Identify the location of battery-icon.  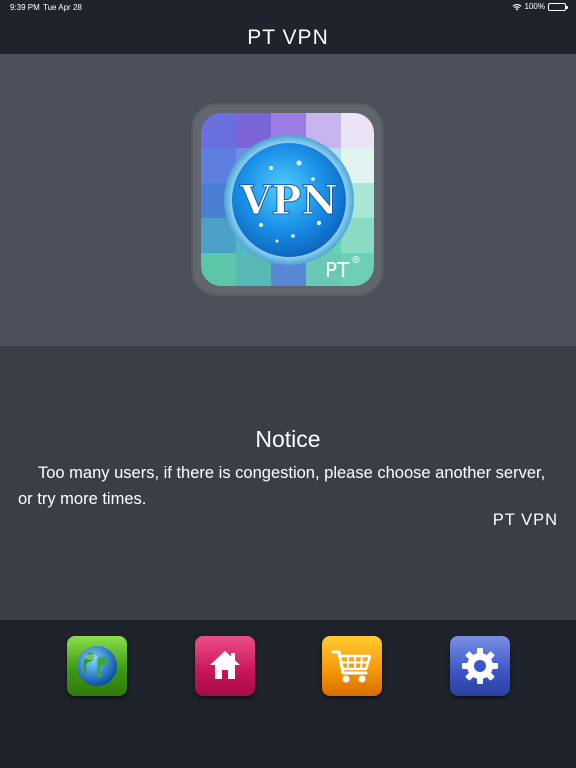
(558, 6).